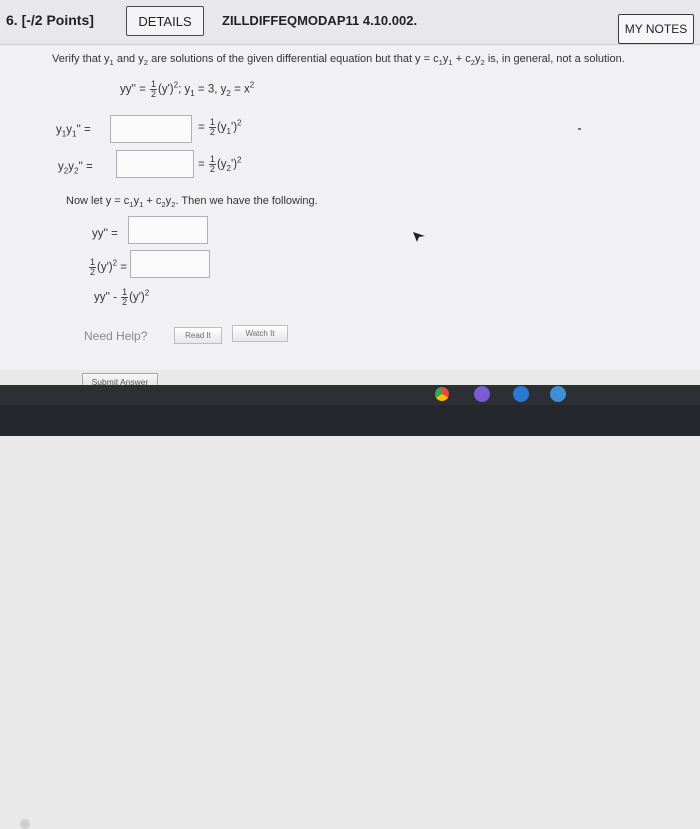  What do you see at coordinates (220, 127) in the screenshot?
I see `row1-rhs: = 1 2 (y1')2` at bounding box center [220, 127].